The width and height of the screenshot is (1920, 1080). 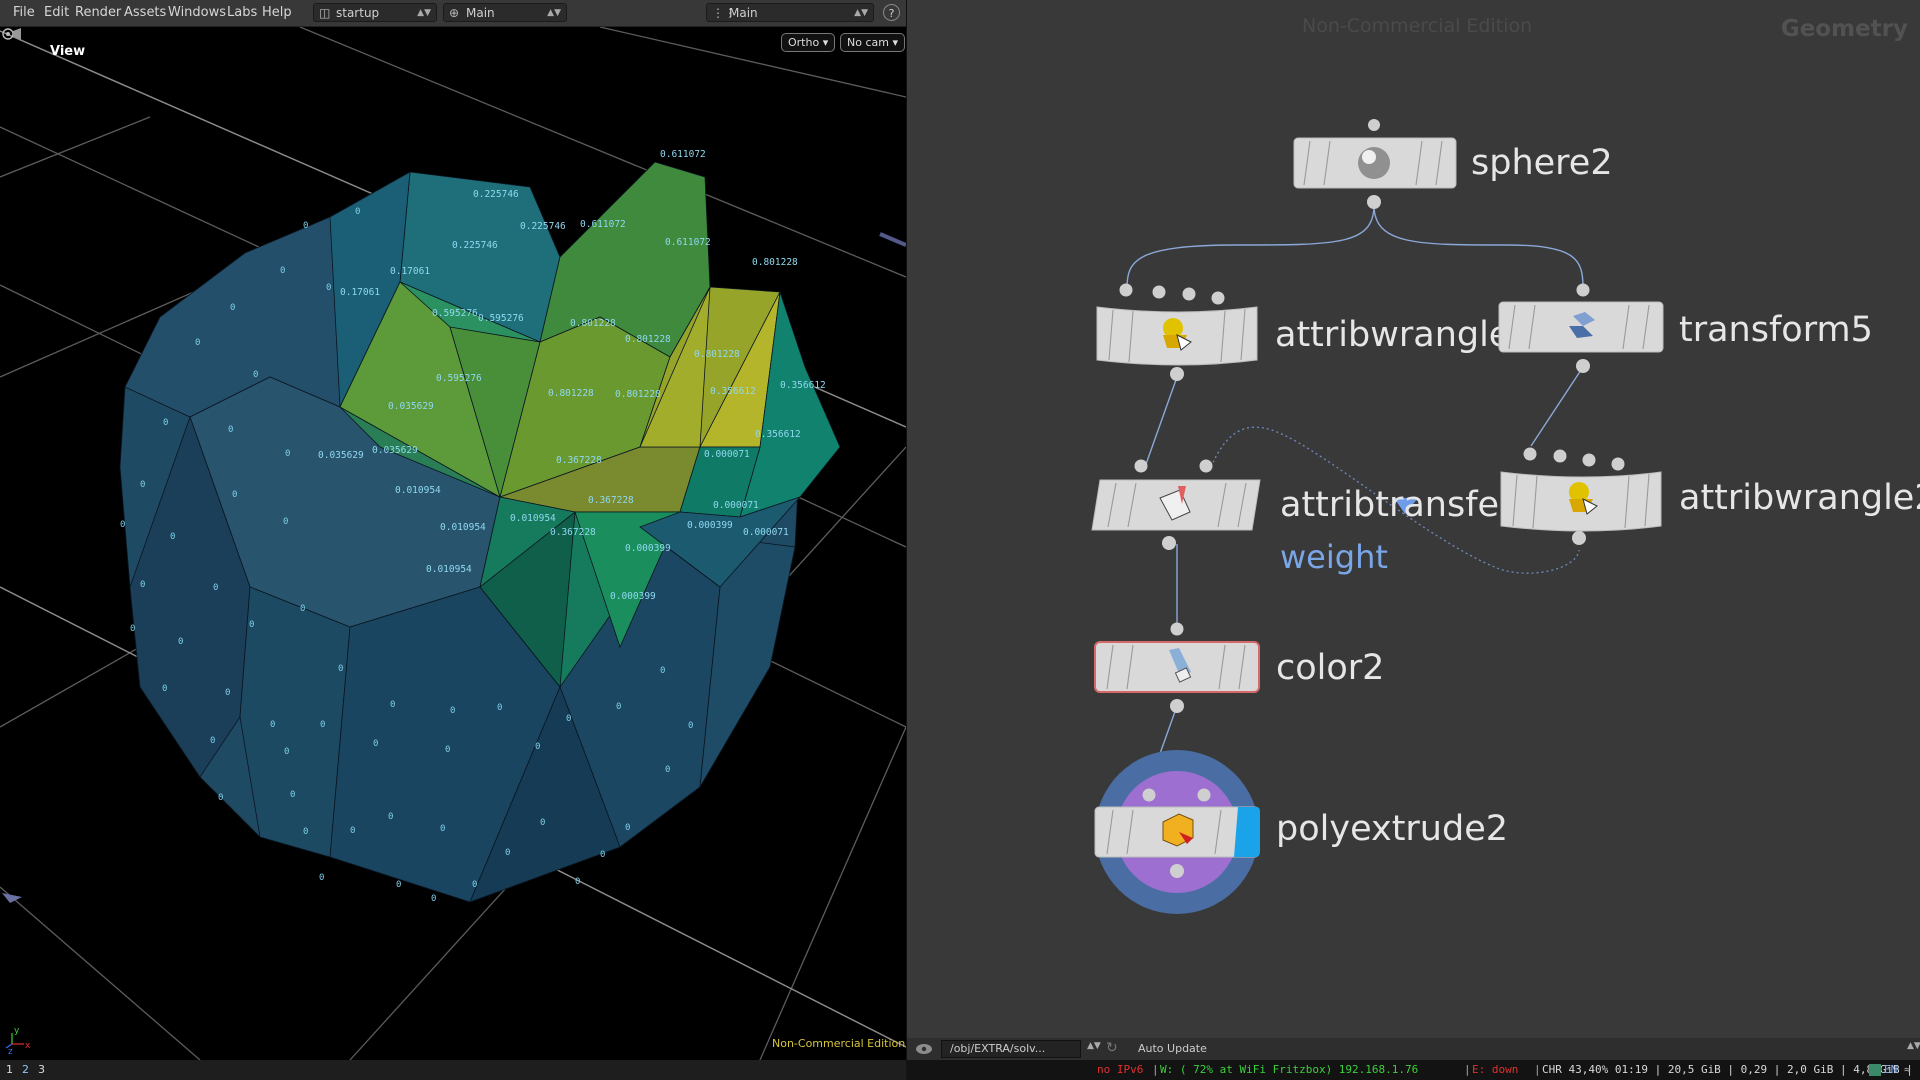 What do you see at coordinates (1907, 1070) in the screenshot?
I see `wifi-icon: ≈` at bounding box center [1907, 1070].